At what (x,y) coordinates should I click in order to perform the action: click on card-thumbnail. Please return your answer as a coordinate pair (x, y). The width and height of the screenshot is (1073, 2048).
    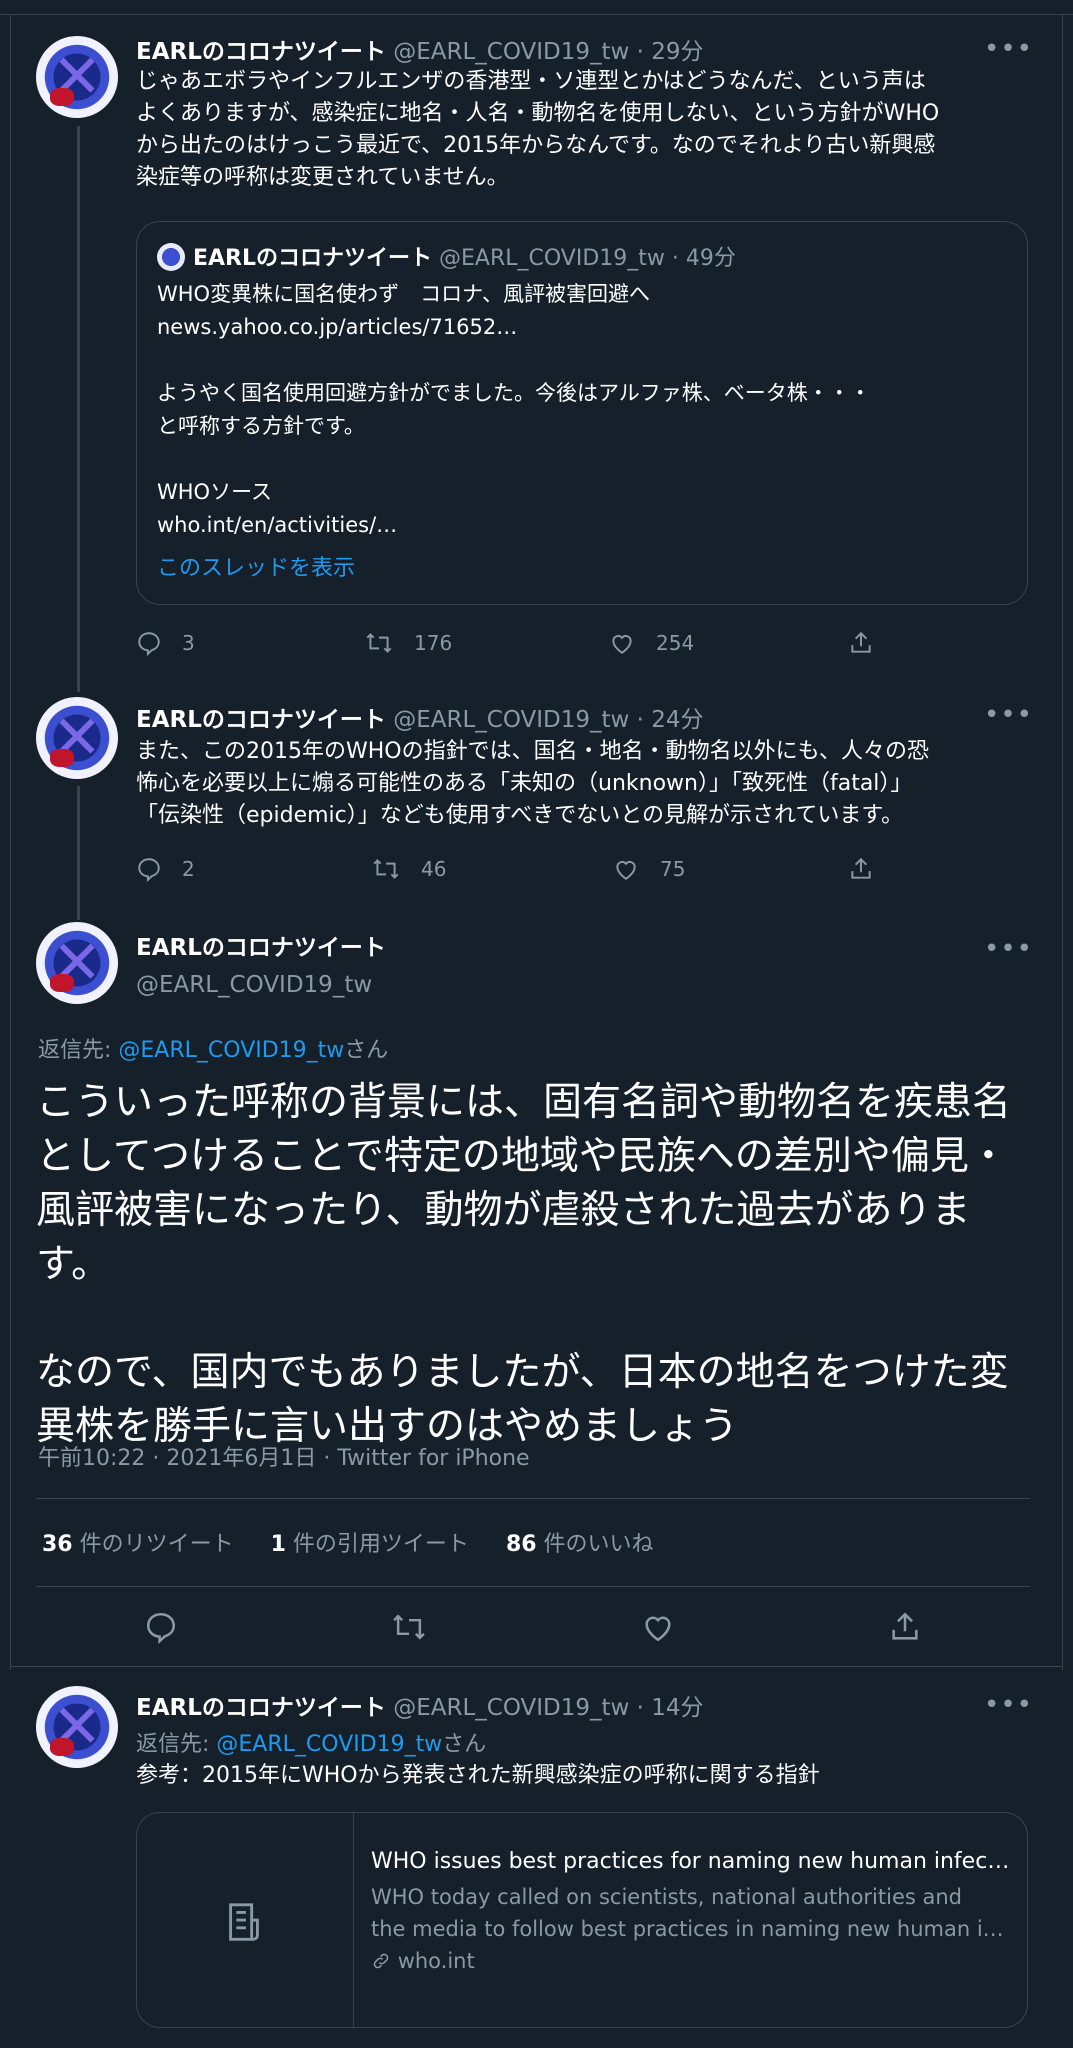
    Looking at the image, I should click on (245, 1920).